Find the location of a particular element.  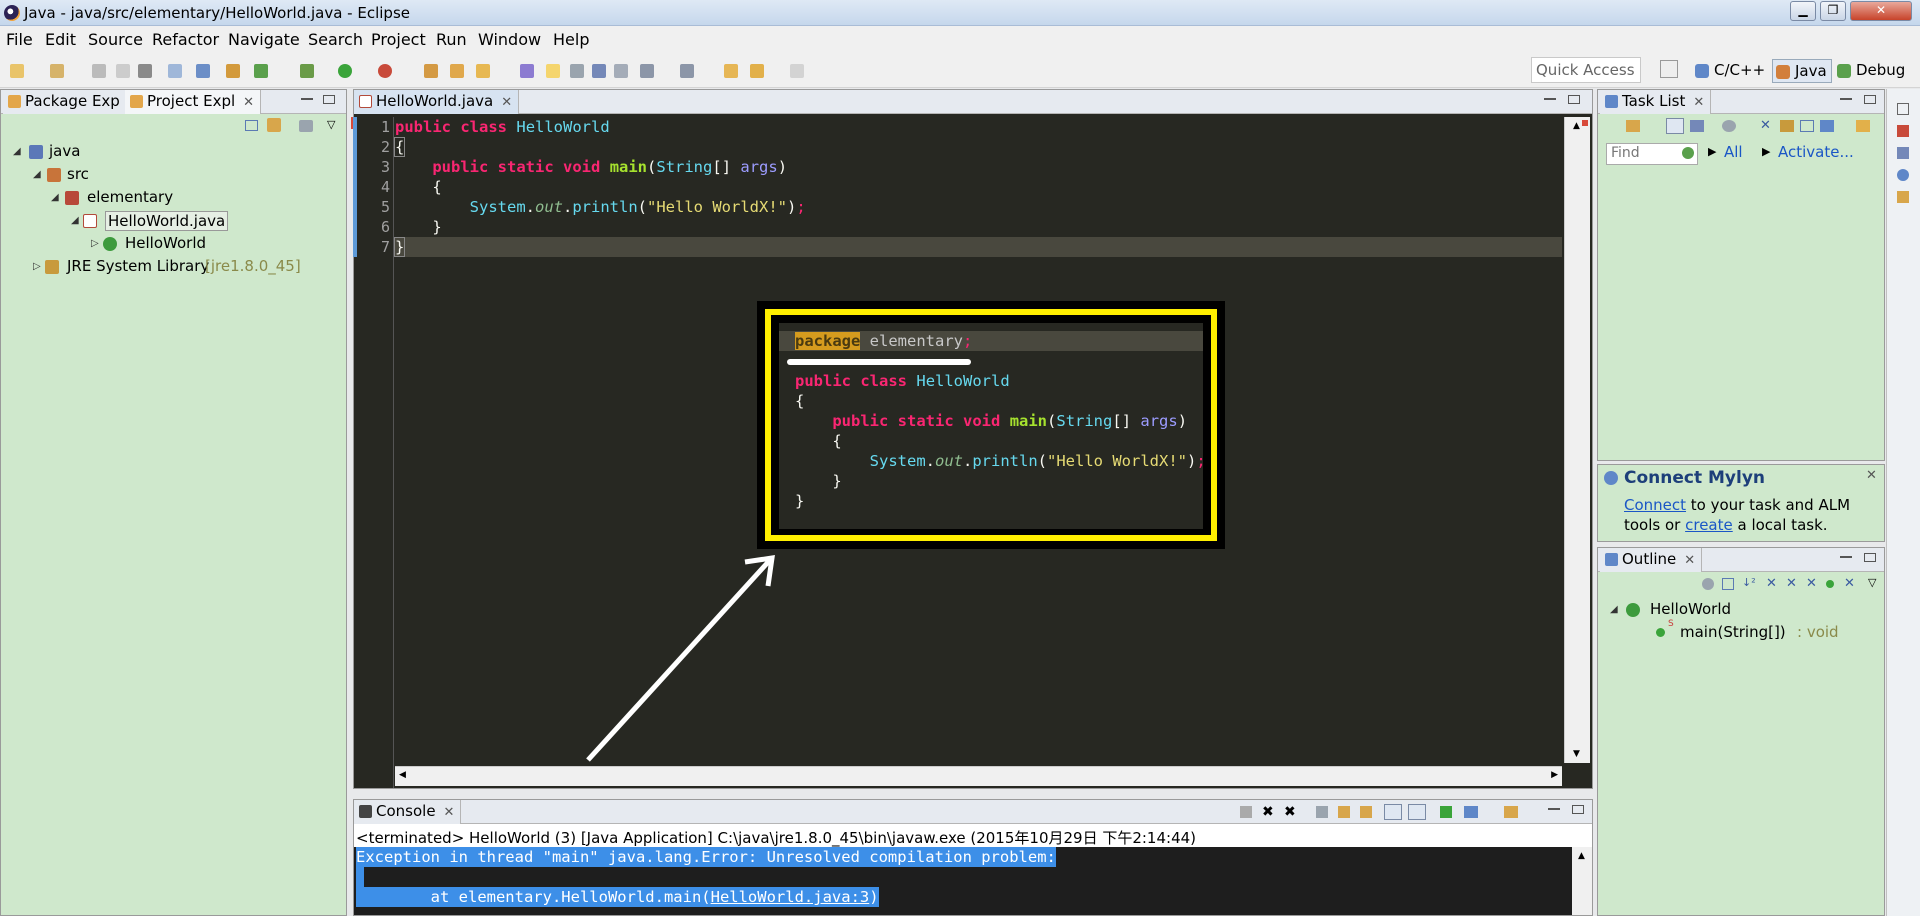

restore-icon is located at coordinates (1903, 109).